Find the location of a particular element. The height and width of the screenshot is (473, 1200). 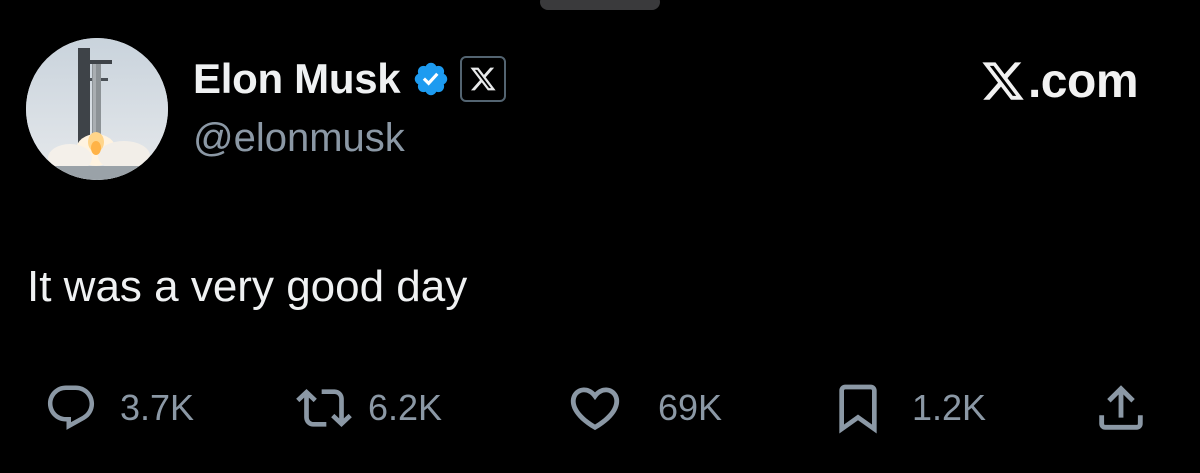

tweet-action-bar: 3.7K 6.2K 69K 1.2K is located at coordinates (600, 408).